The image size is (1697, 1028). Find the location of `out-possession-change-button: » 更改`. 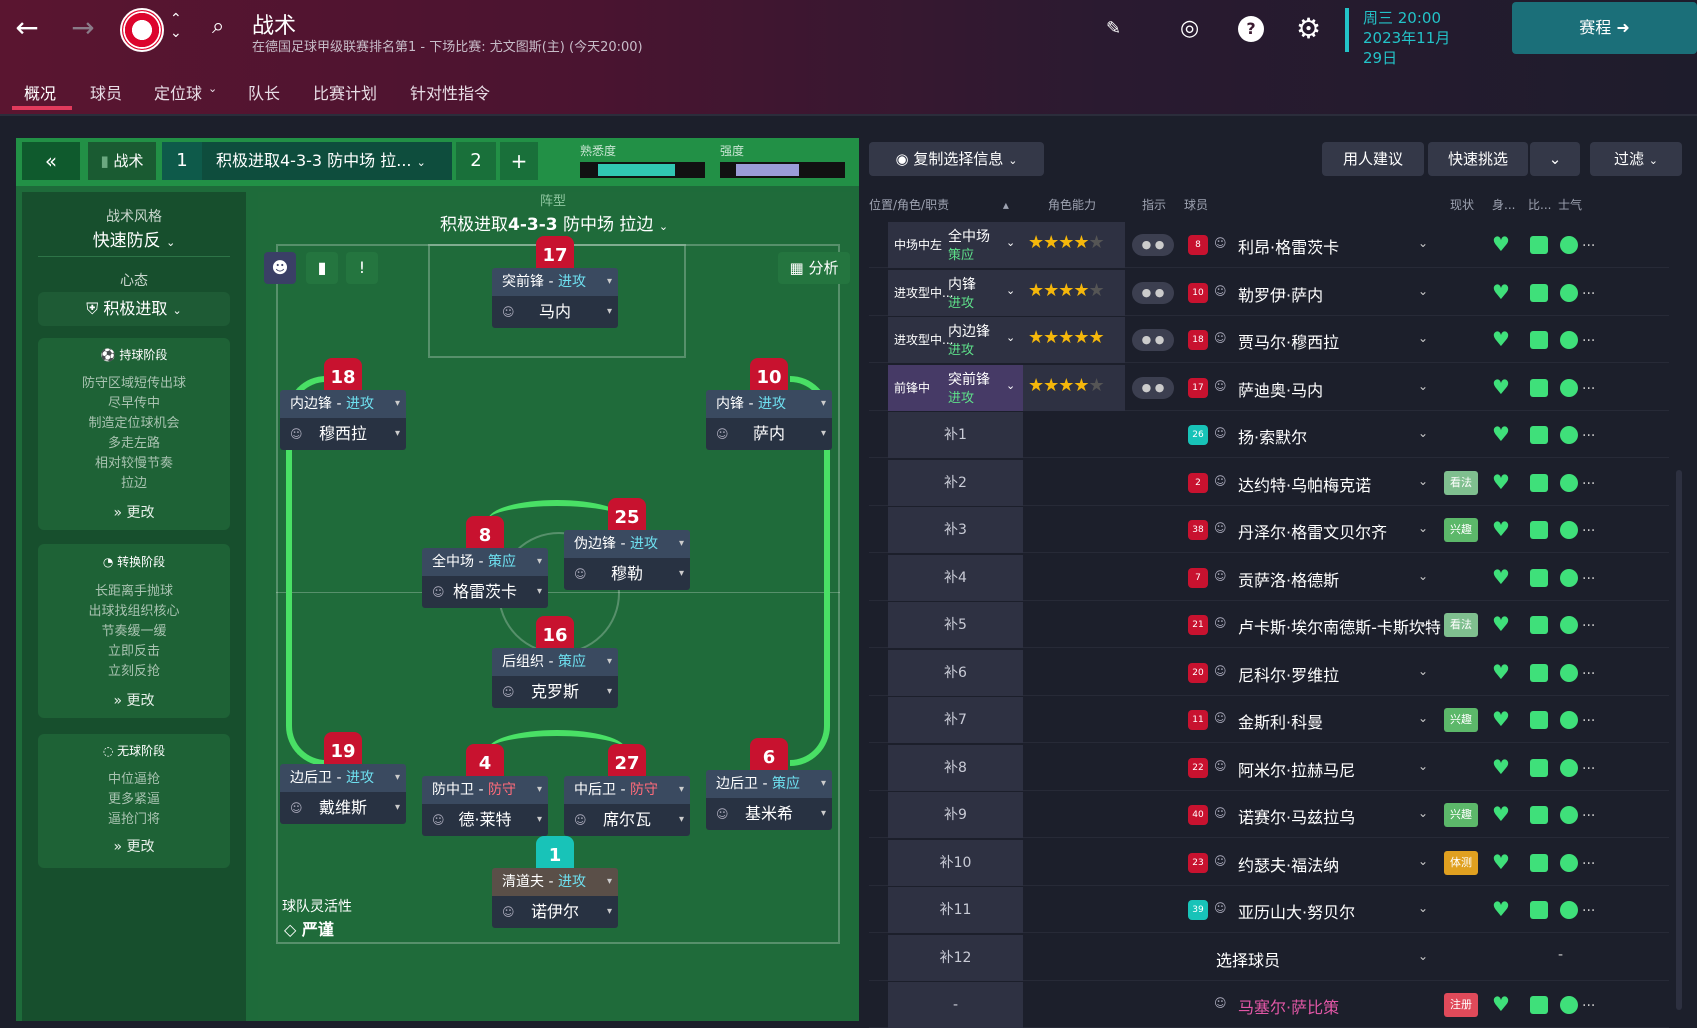

out-possession-change-button: » 更改 is located at coordinates (134, 846).